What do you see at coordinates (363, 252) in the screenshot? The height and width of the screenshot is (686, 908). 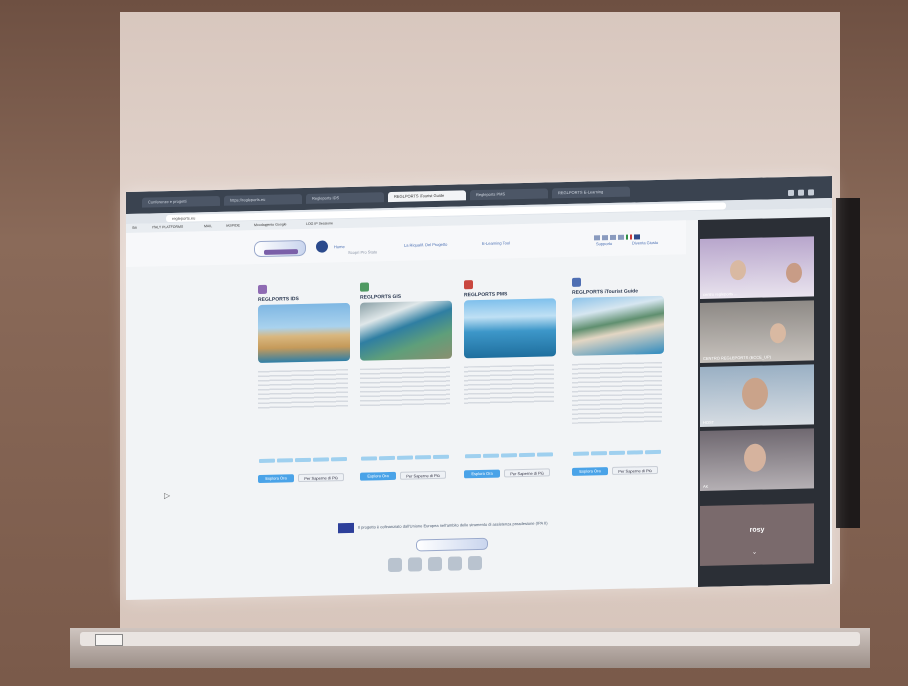 I see `nav-subtitle: Scopri Pro Stato` at bounding box center [363, 252].